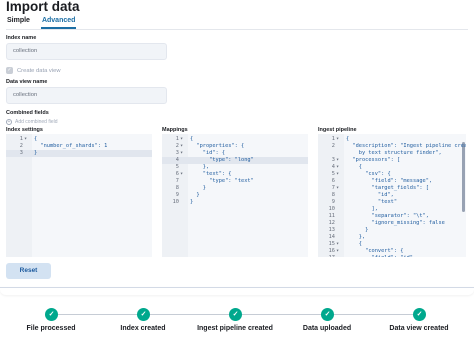 The height and width of the screenshot is (341, 474). Describe the element at coordinates (222, 160) in the screenshot. I see `code-text: "type": "long"` at that location.